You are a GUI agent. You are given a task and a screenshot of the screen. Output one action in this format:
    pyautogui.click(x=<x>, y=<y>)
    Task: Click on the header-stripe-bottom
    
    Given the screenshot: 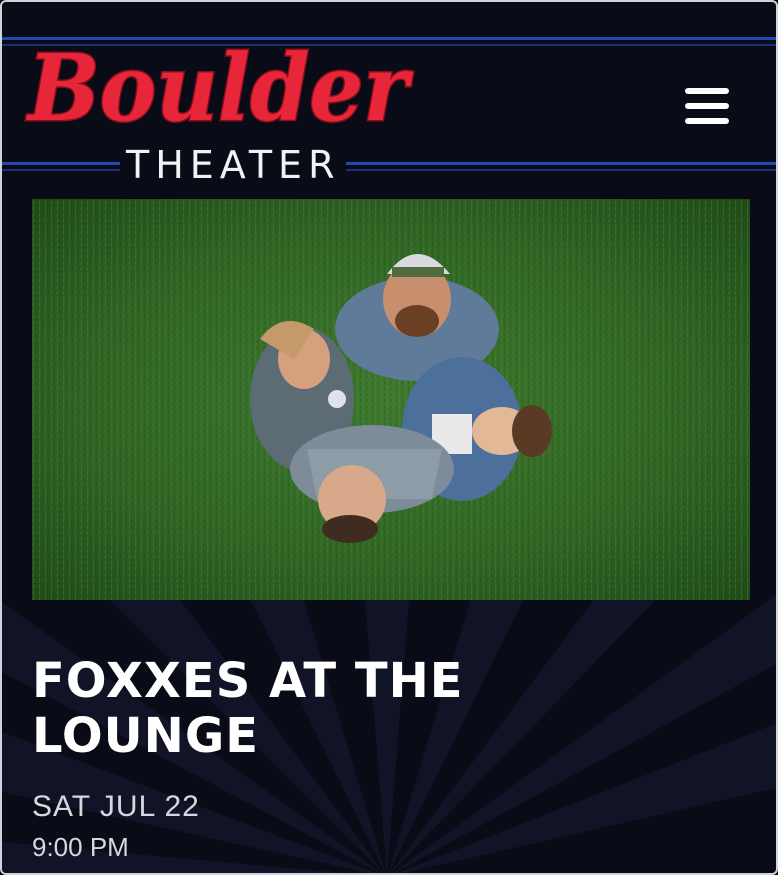 What is the action you would take?
    pyautogui.click(x=389, y=163)
    